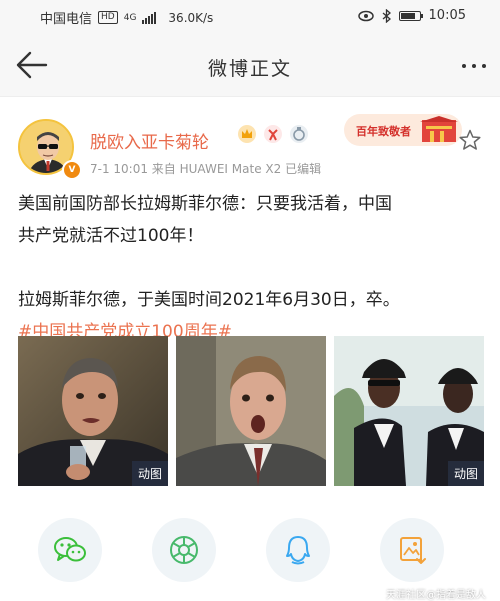  I want to click on qq-icon, so click(298, 550).